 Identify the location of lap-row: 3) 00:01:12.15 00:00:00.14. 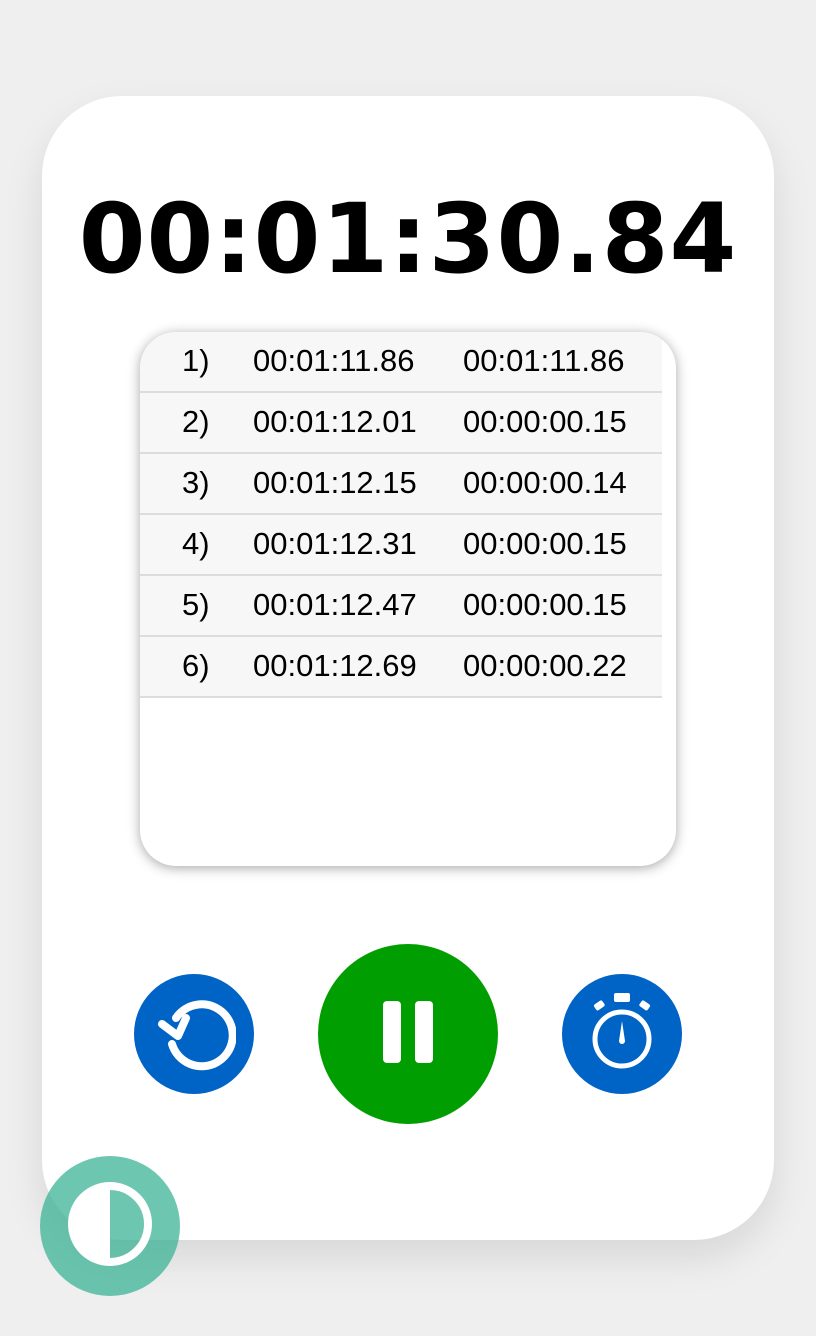
(401, 484).